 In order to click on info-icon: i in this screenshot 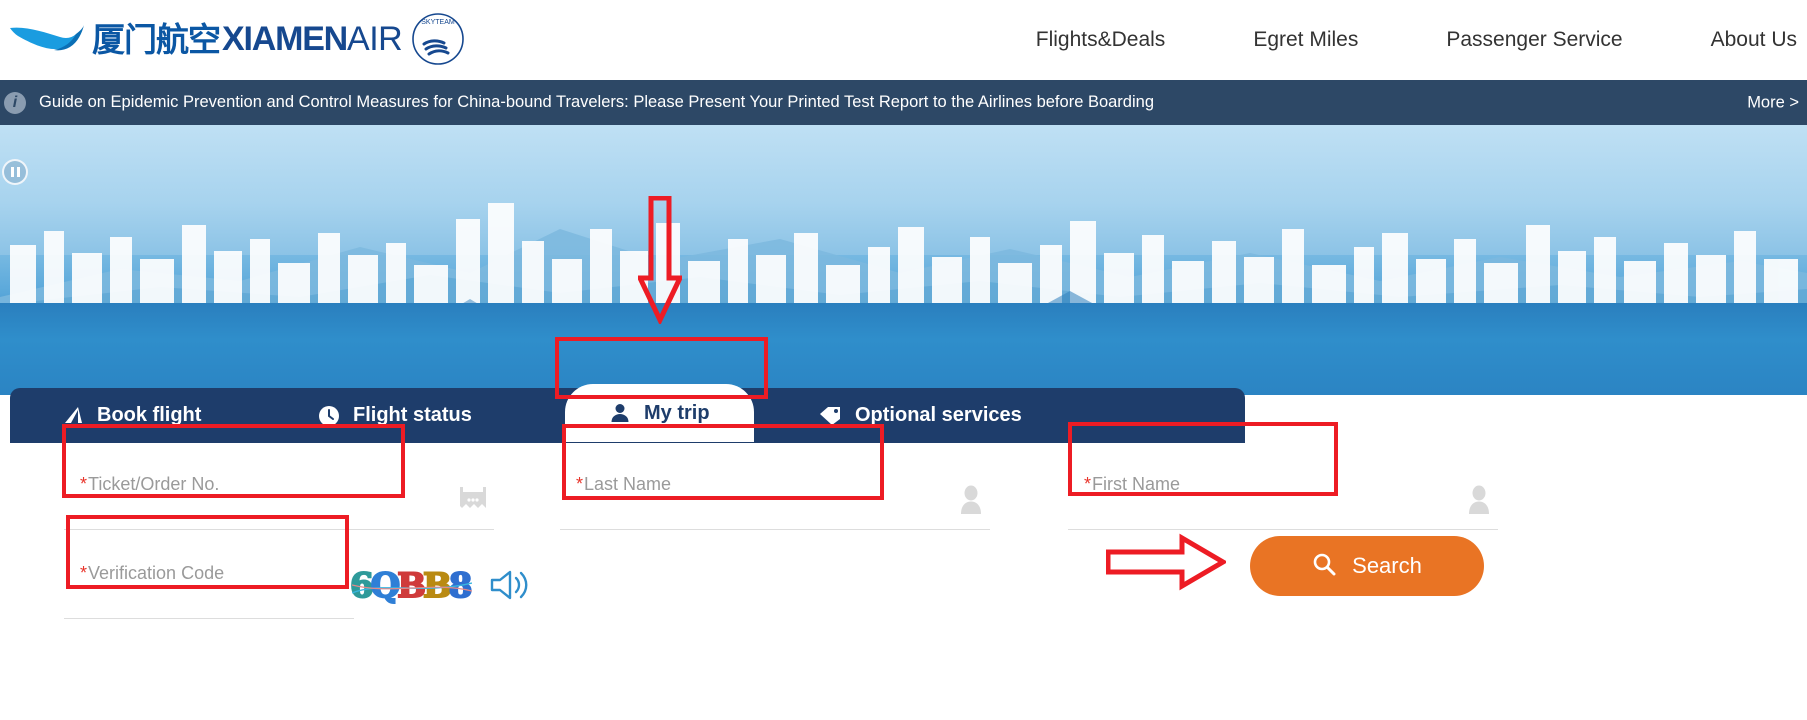, I will do `click(15, 102)`.